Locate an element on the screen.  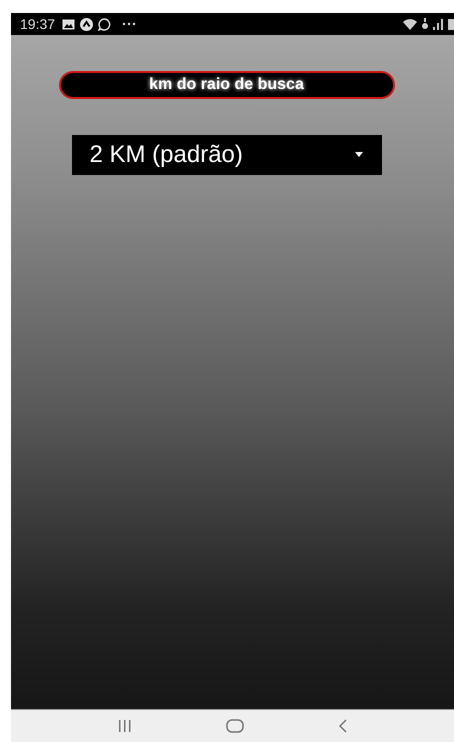
recents-icon is located at coordinates (125, 726).